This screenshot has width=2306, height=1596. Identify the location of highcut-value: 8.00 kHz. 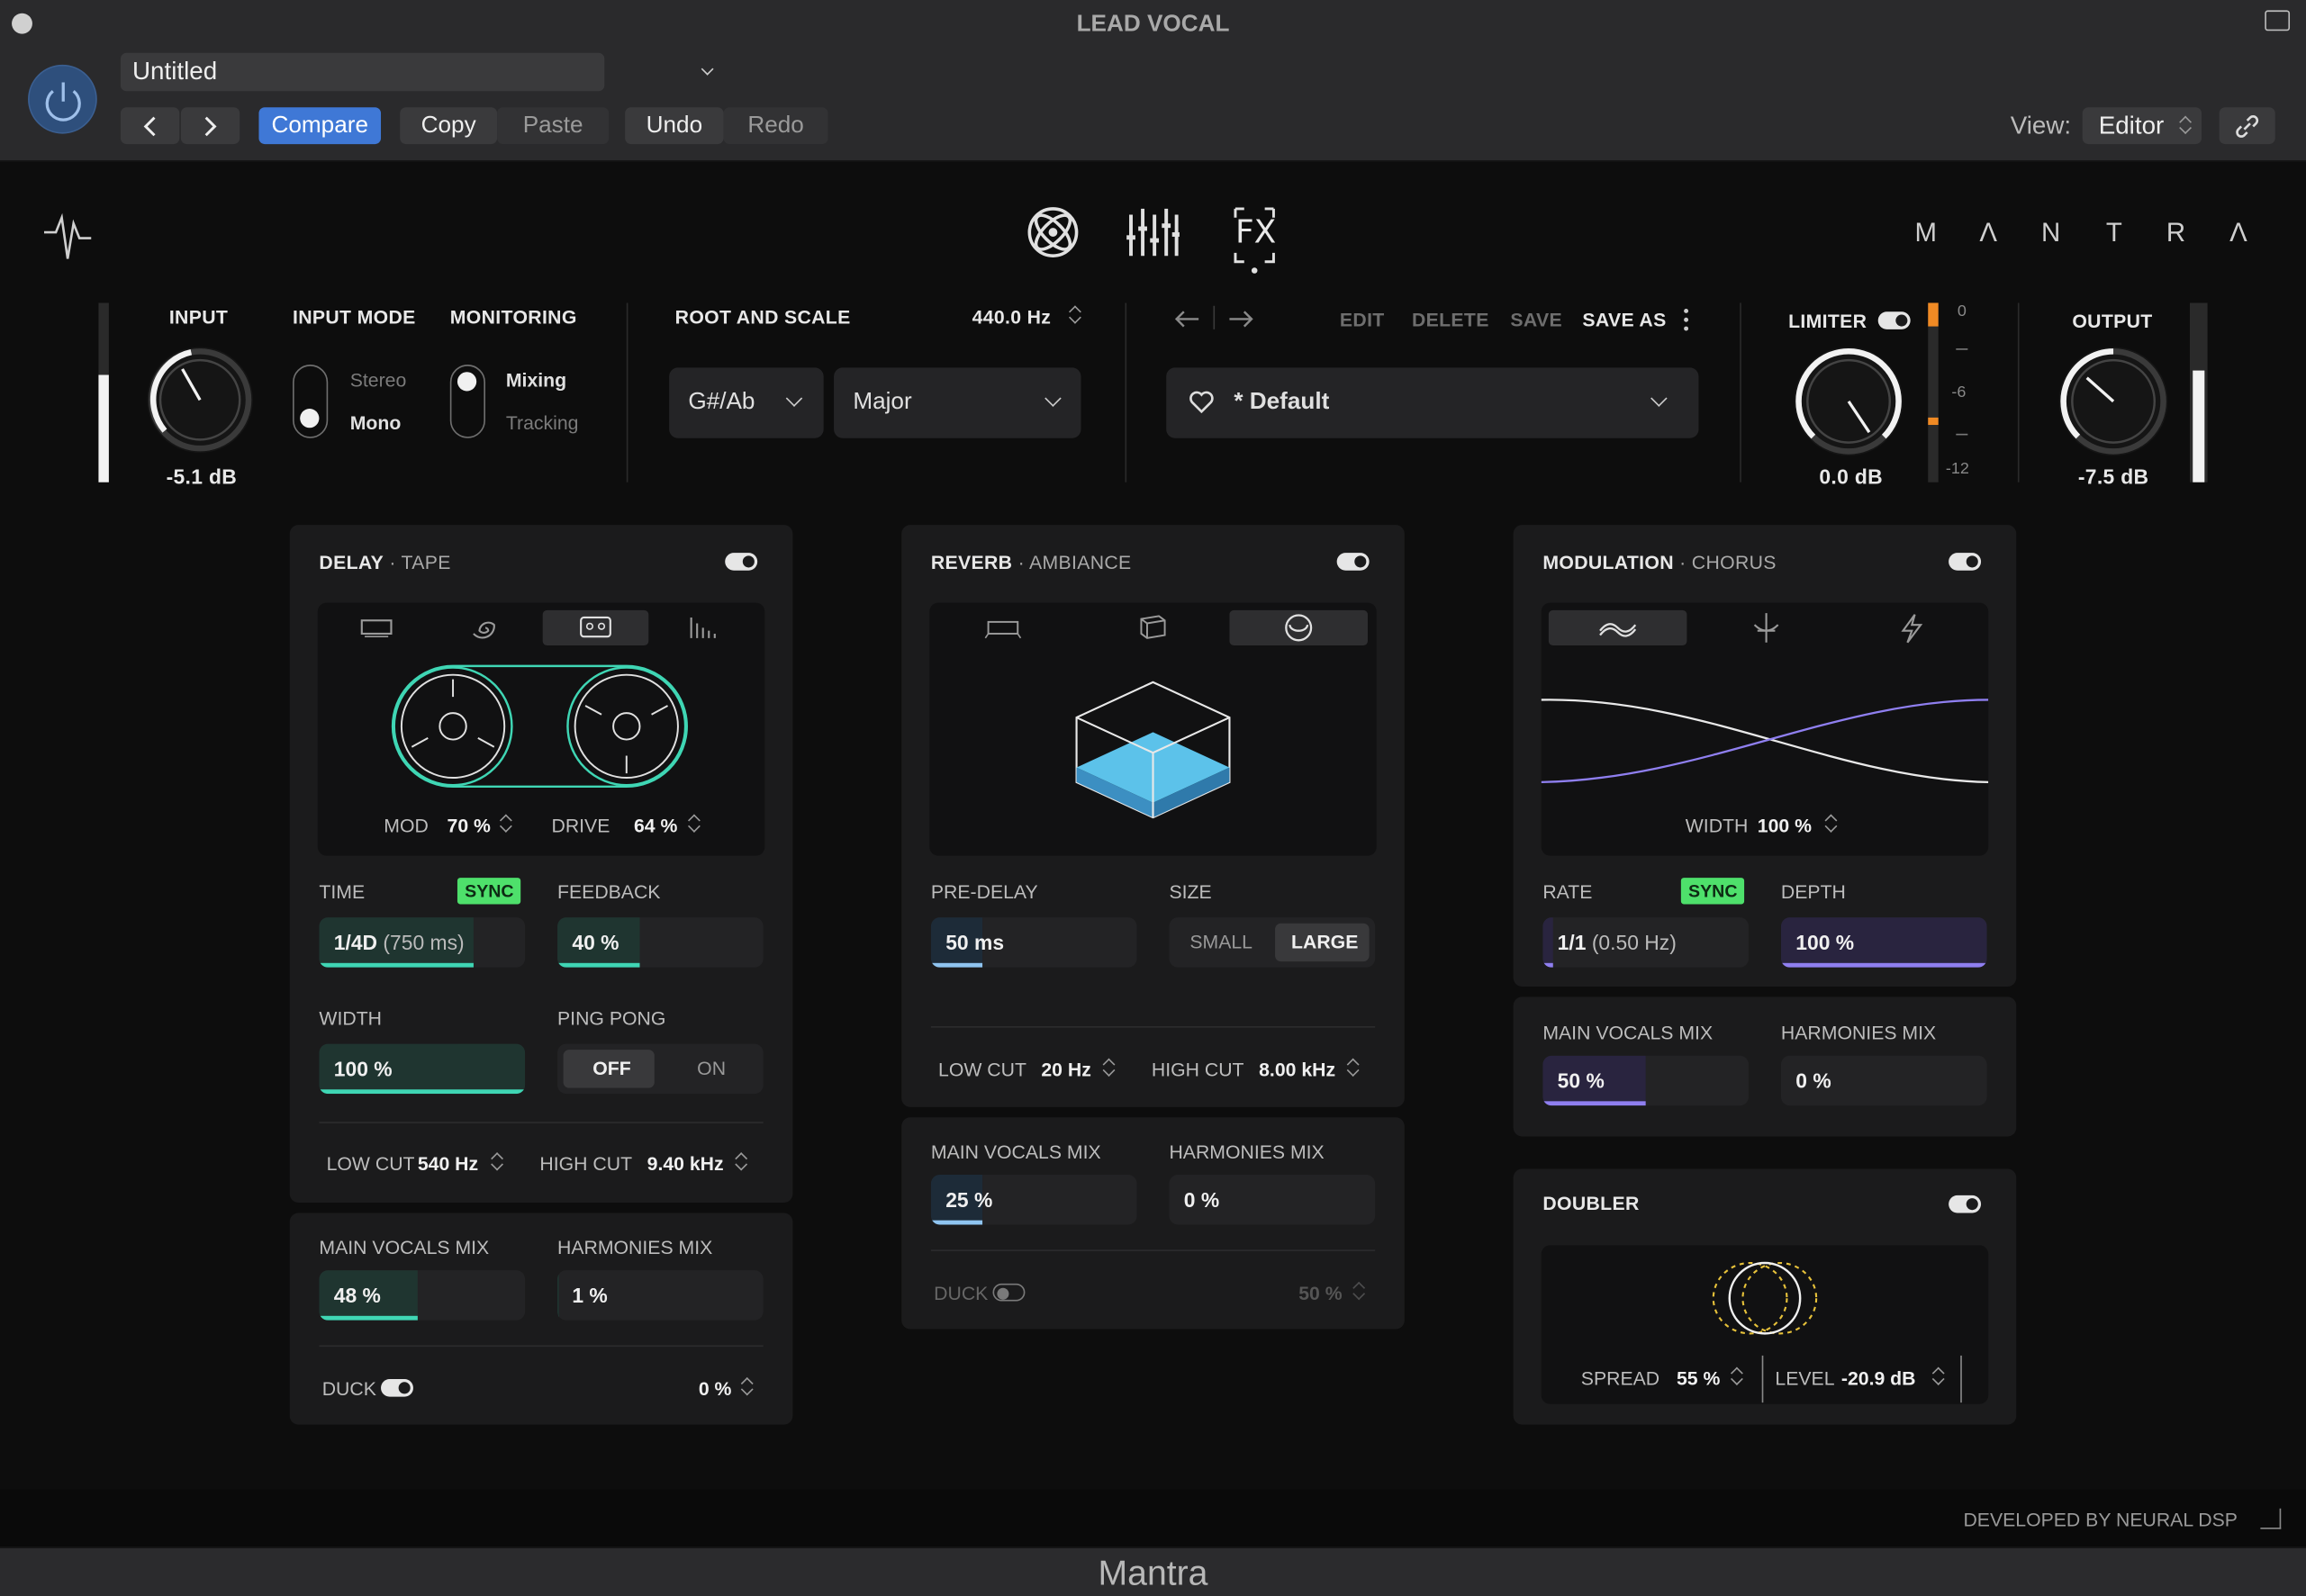
(1297, 1069).